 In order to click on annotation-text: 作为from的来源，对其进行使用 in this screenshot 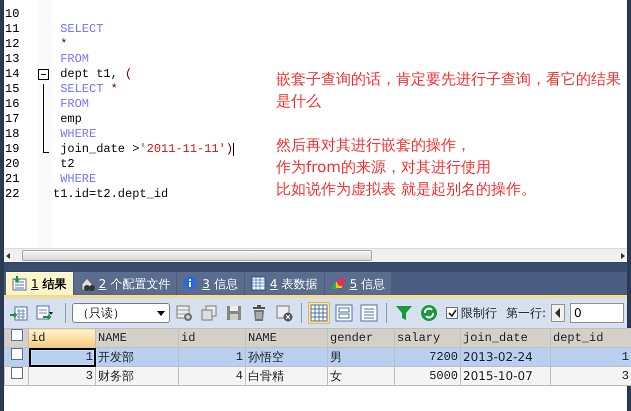, I will do `click(384, 167)`.